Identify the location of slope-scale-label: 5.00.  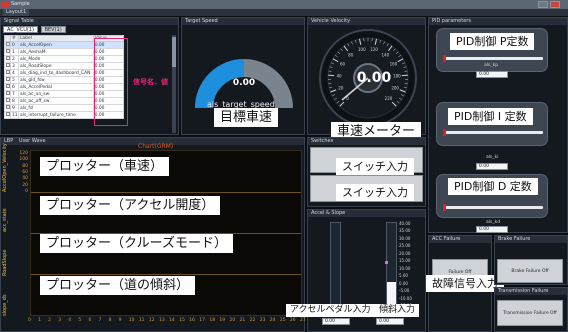
(403, 276).